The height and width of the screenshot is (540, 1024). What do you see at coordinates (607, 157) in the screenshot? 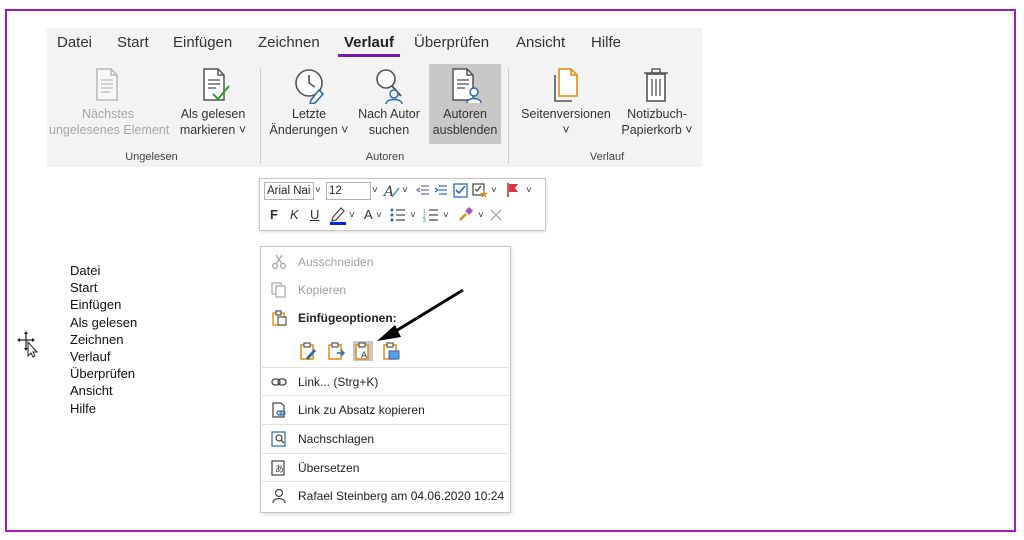
I see `group-label-history: Verlauf` at bounding box center [607, 157].